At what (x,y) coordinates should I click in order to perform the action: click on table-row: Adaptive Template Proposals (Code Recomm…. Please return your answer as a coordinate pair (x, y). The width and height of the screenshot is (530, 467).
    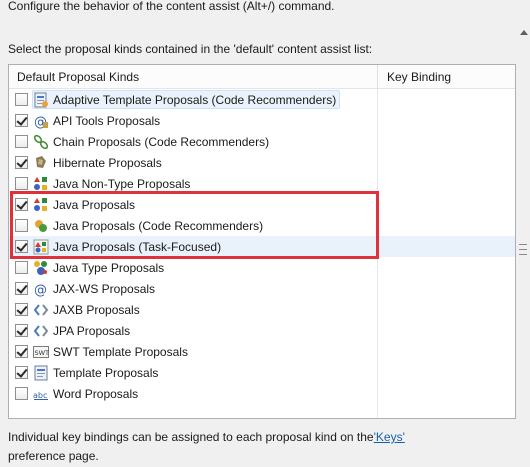
    Looking at the image, I should click on (262, 99).